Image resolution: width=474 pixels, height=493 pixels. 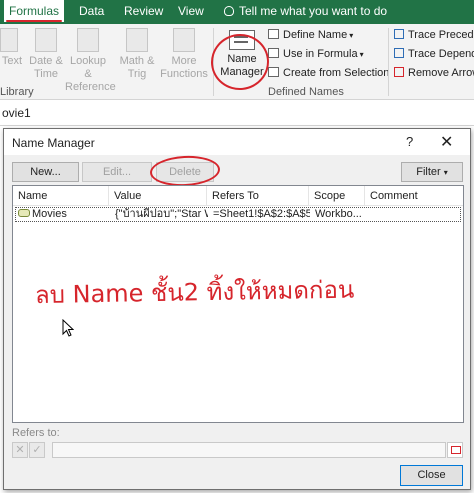 What do you see at coordinates (137, 54) in the screenshot?
I see `math-trig-button: Math & Trig` at bounding box center [137, 54].